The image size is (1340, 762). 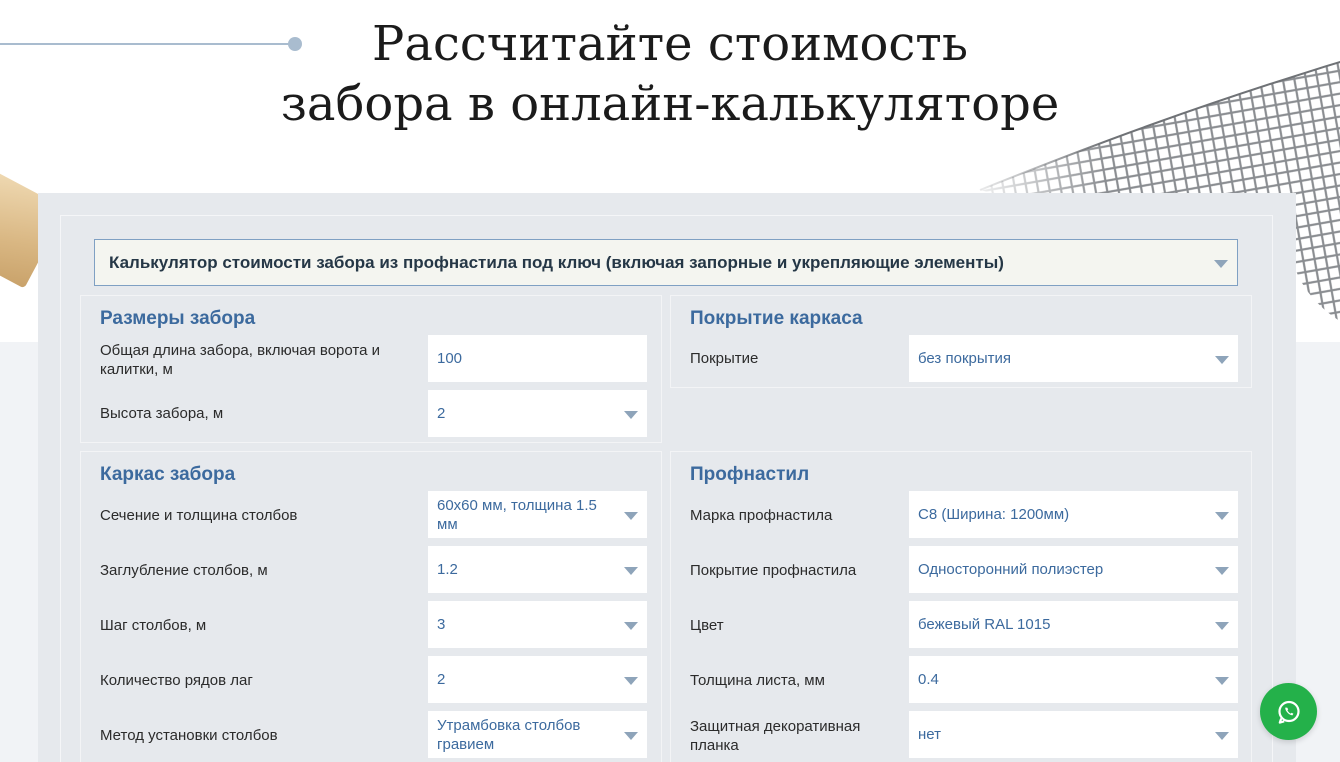 I want to click on page-title-line1: Рассчитайте стоимость, so click(x=670, y=44).